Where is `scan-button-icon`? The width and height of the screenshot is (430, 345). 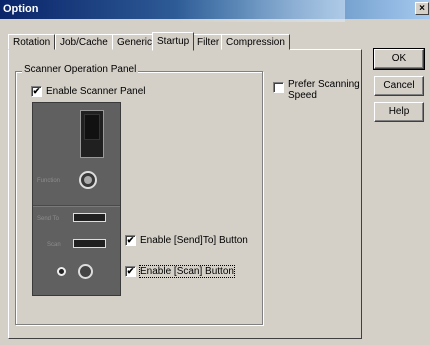
scan-button-icon is located at coordinates (89, 243).